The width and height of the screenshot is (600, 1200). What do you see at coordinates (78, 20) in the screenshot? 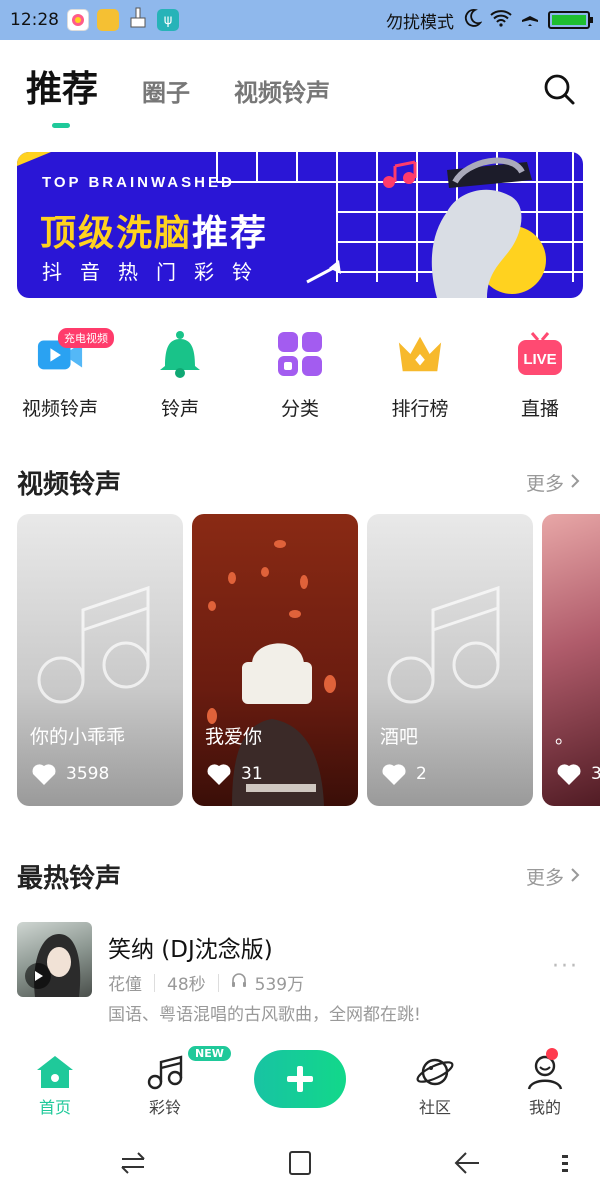
I see `app-notification-icon` at bounding box center [78, 20].